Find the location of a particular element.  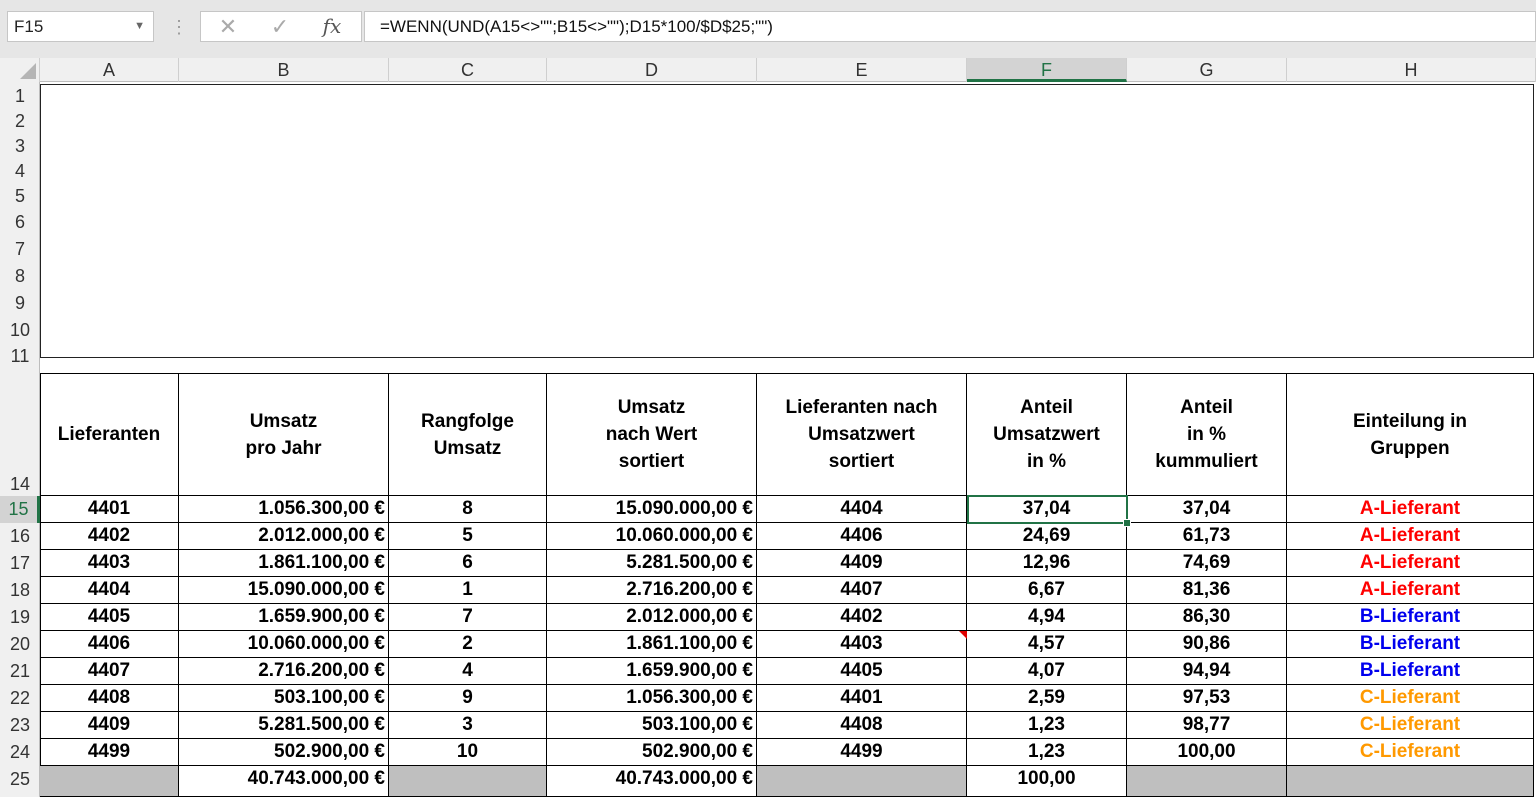

header-rangfolge: Rangfolge Umsatz is located at coordinates (468, 435).